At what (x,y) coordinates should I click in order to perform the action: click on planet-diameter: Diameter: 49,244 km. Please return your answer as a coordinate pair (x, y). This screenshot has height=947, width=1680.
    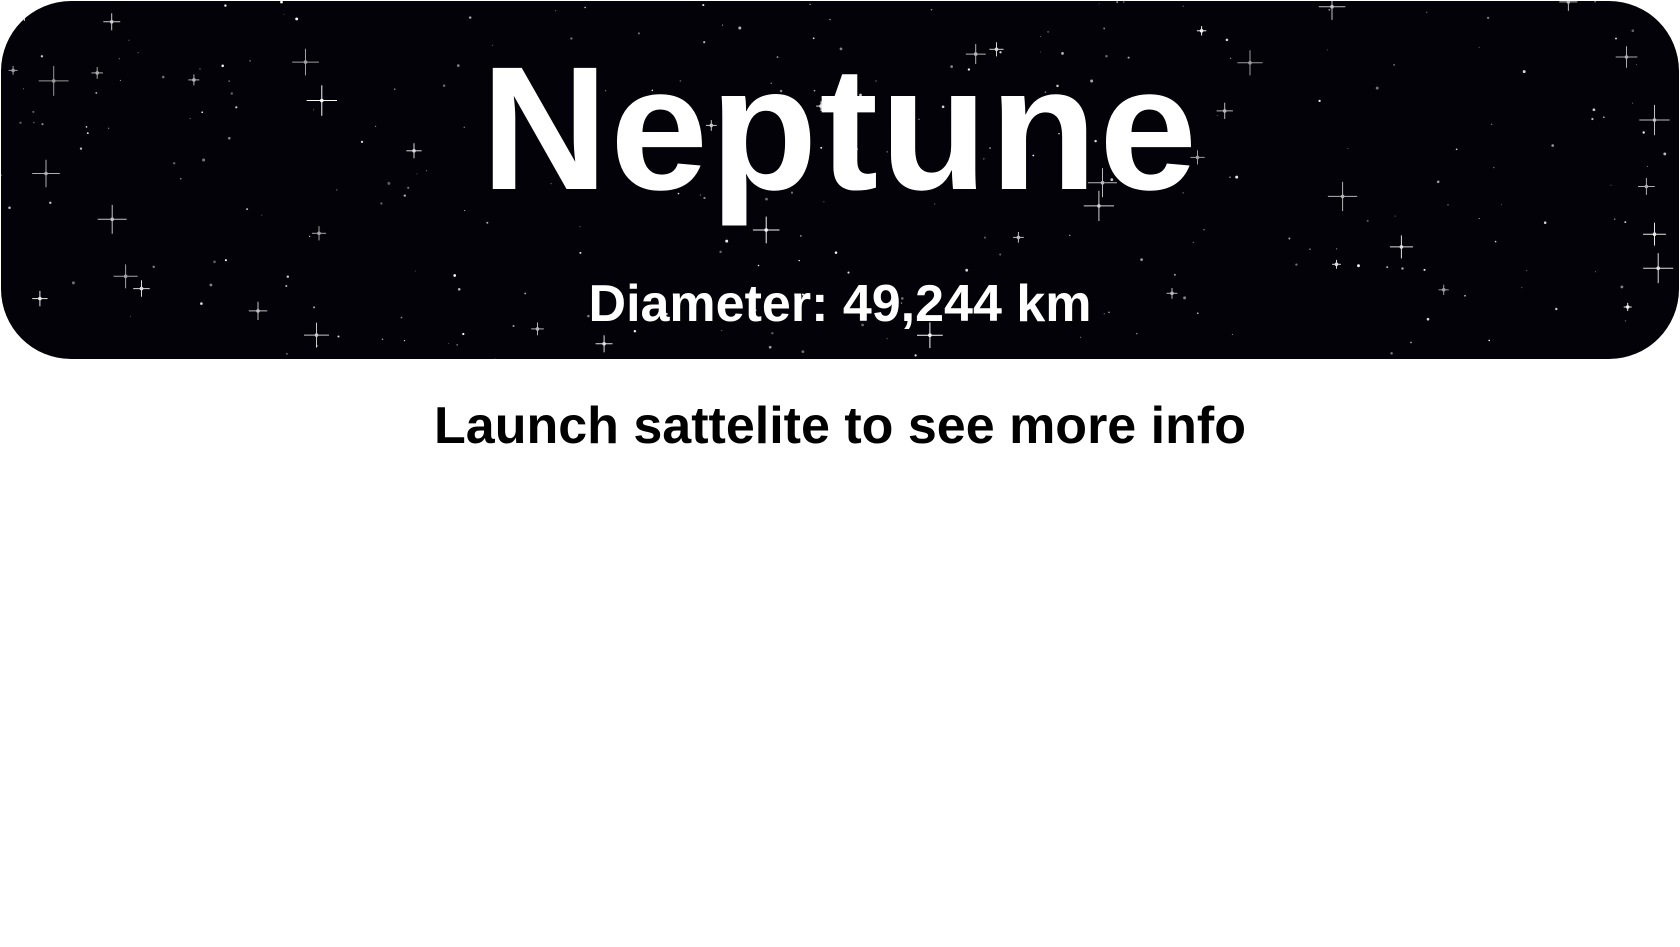
    Looking at the image, I should click on (840, 304).